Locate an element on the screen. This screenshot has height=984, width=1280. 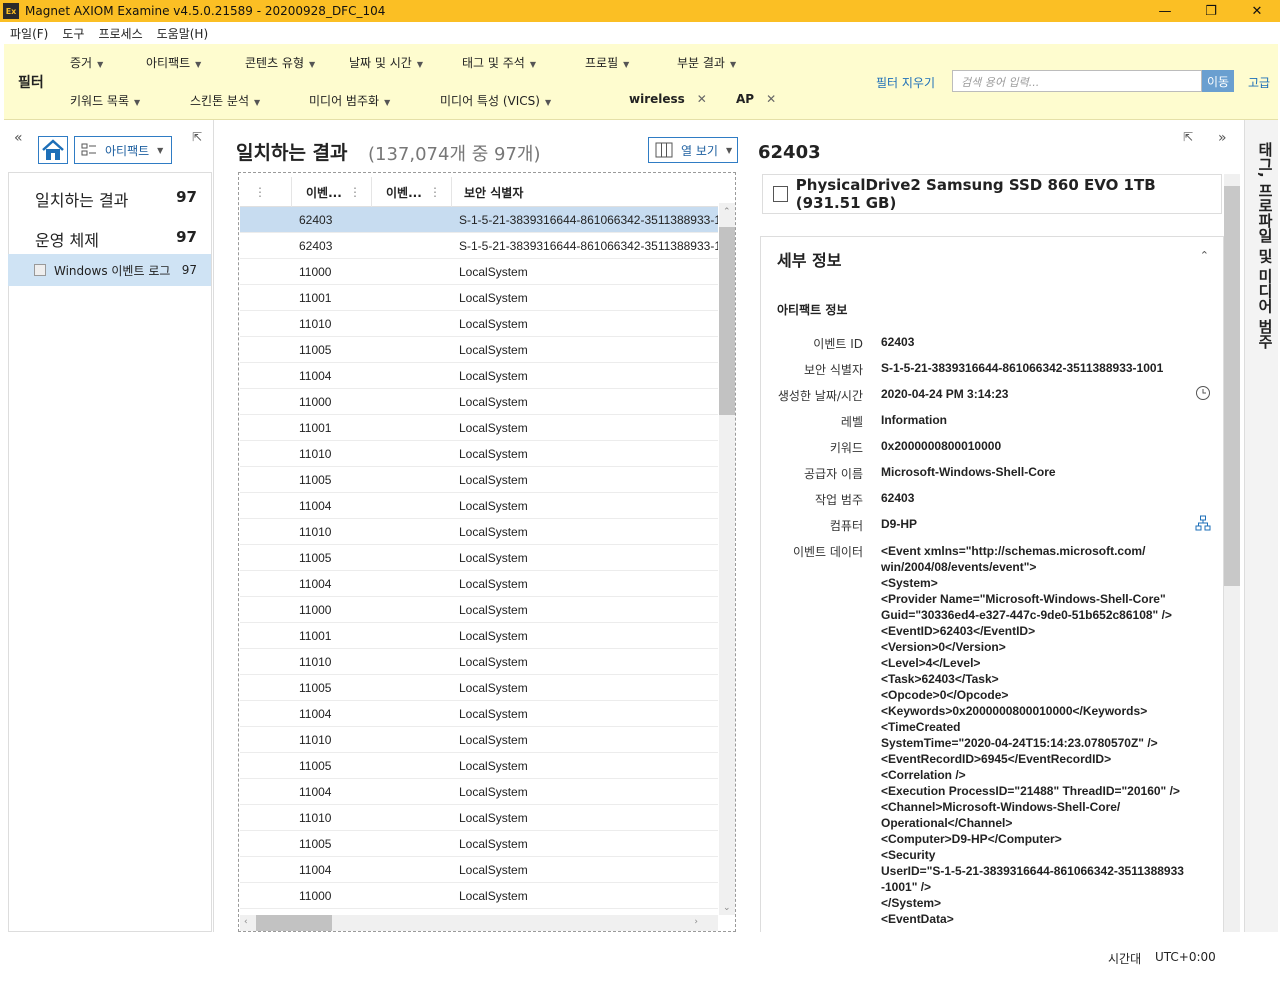
nav-windows-event-logs: Windows 이벤트 로그 97 is located at coordinates (109, 270).